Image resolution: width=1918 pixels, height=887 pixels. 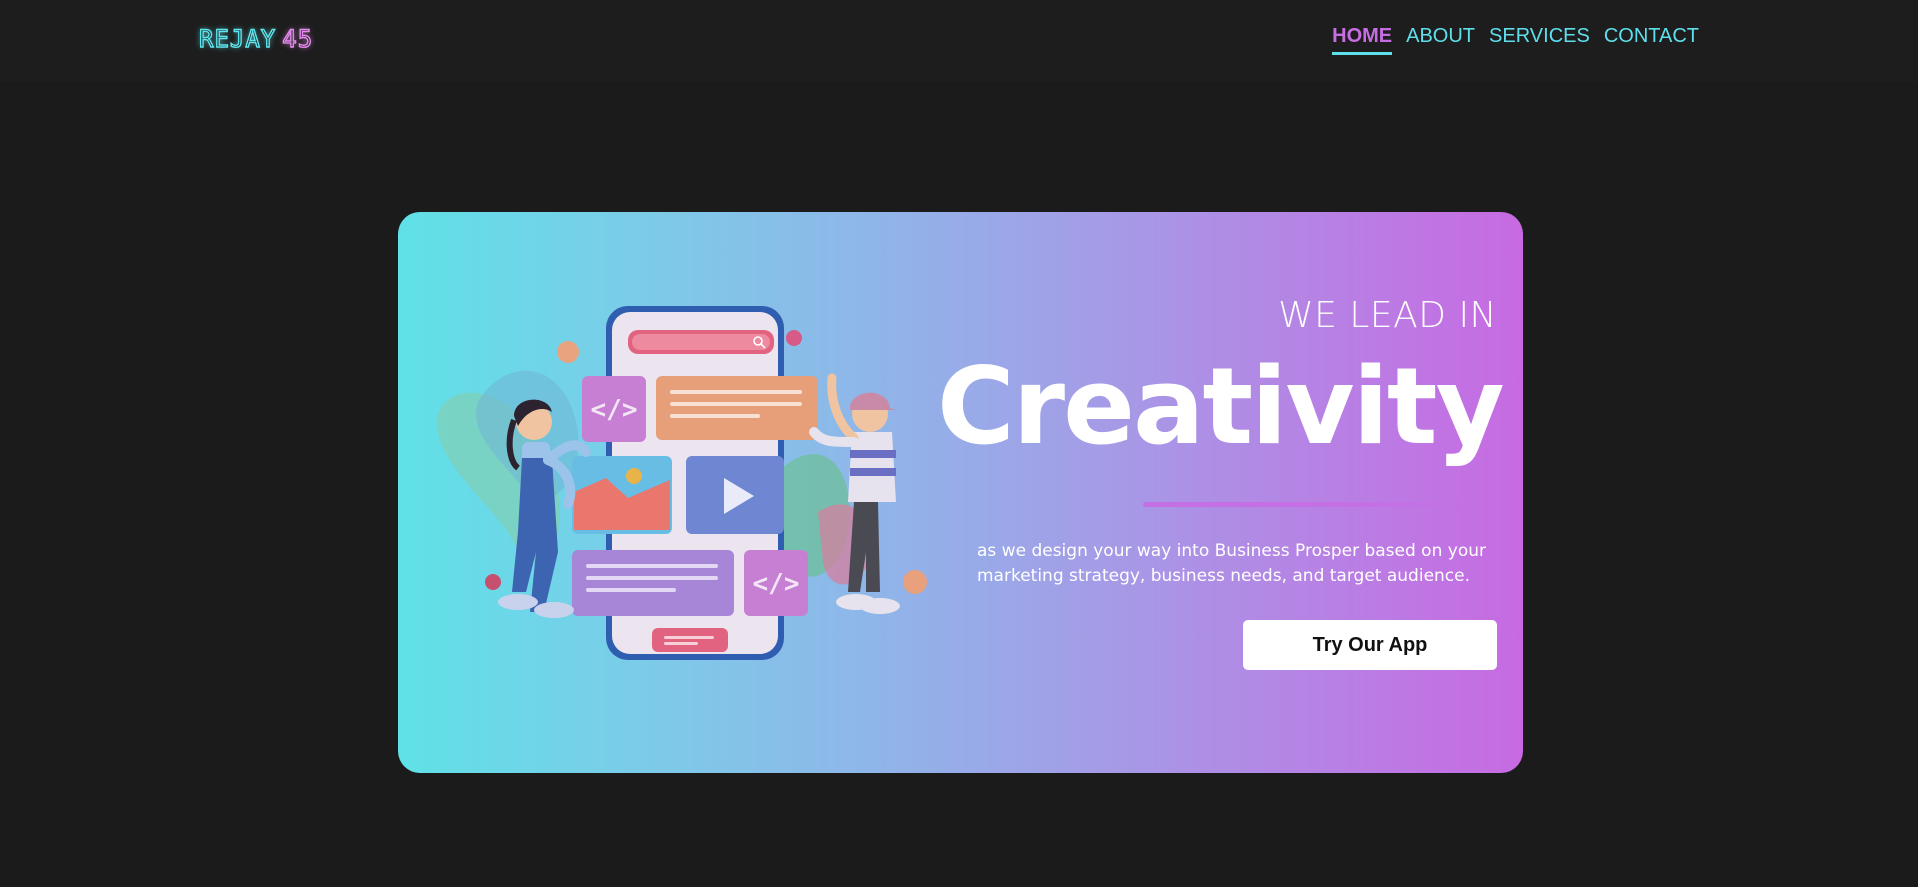 I want to click on hero-headline: Creativity, so click(x=1221, y=406).